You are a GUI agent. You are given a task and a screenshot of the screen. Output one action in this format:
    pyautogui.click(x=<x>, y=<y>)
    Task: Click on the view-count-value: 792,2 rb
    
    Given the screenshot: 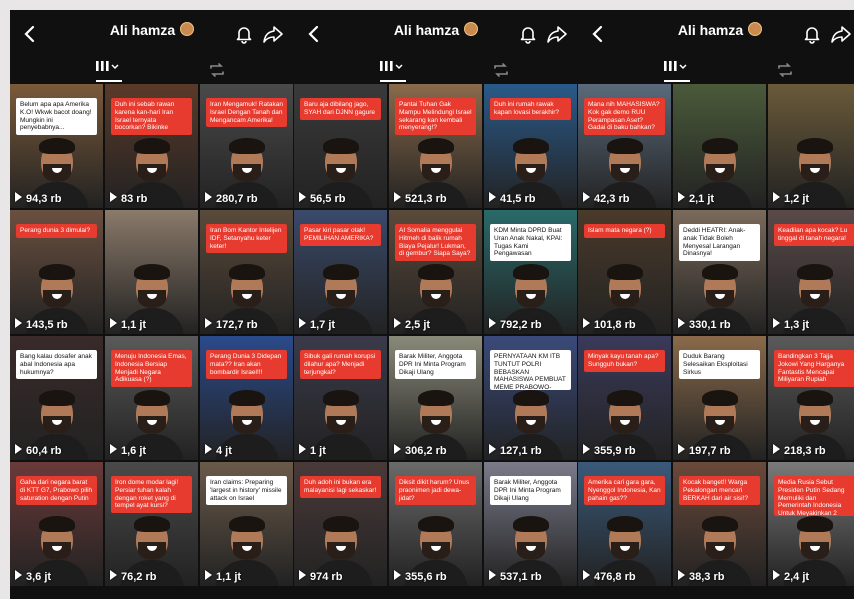 What is the action you would take?
    pyautogui.click(x=521, y=325)
    